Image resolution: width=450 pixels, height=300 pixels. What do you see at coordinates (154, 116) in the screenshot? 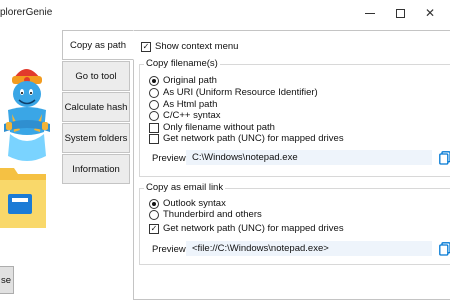
I see `radio-c-syntax` at bounding box center [154, 116].